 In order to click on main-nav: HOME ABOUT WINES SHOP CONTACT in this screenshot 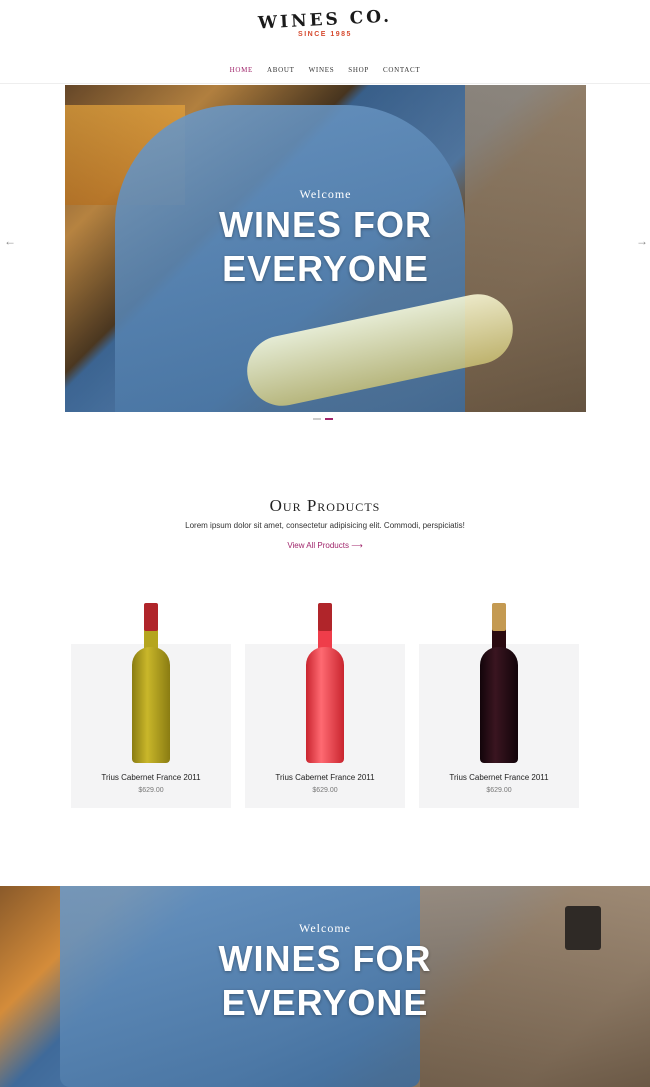, I will do `click(325, 70)`.